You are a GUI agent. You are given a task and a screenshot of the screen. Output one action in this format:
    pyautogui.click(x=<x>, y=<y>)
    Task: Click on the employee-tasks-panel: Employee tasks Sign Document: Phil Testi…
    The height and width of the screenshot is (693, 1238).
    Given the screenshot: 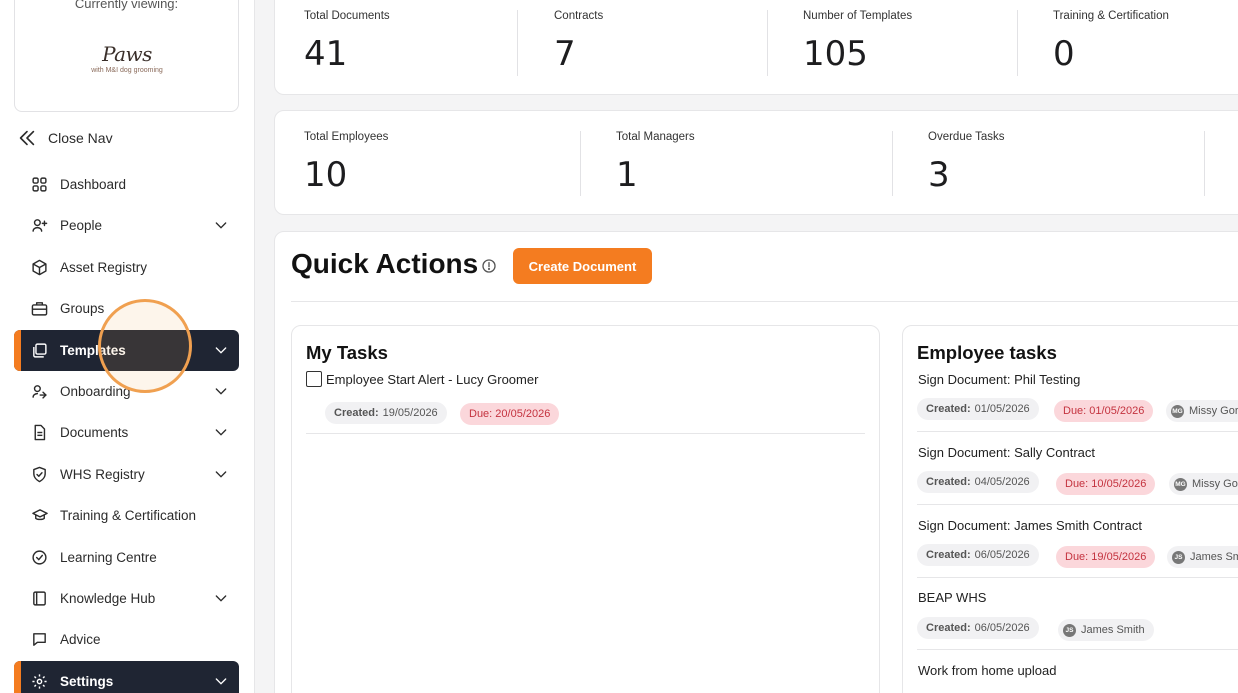 What is the action you would take?
    pyautogui.click(x=1070, y=509)
    